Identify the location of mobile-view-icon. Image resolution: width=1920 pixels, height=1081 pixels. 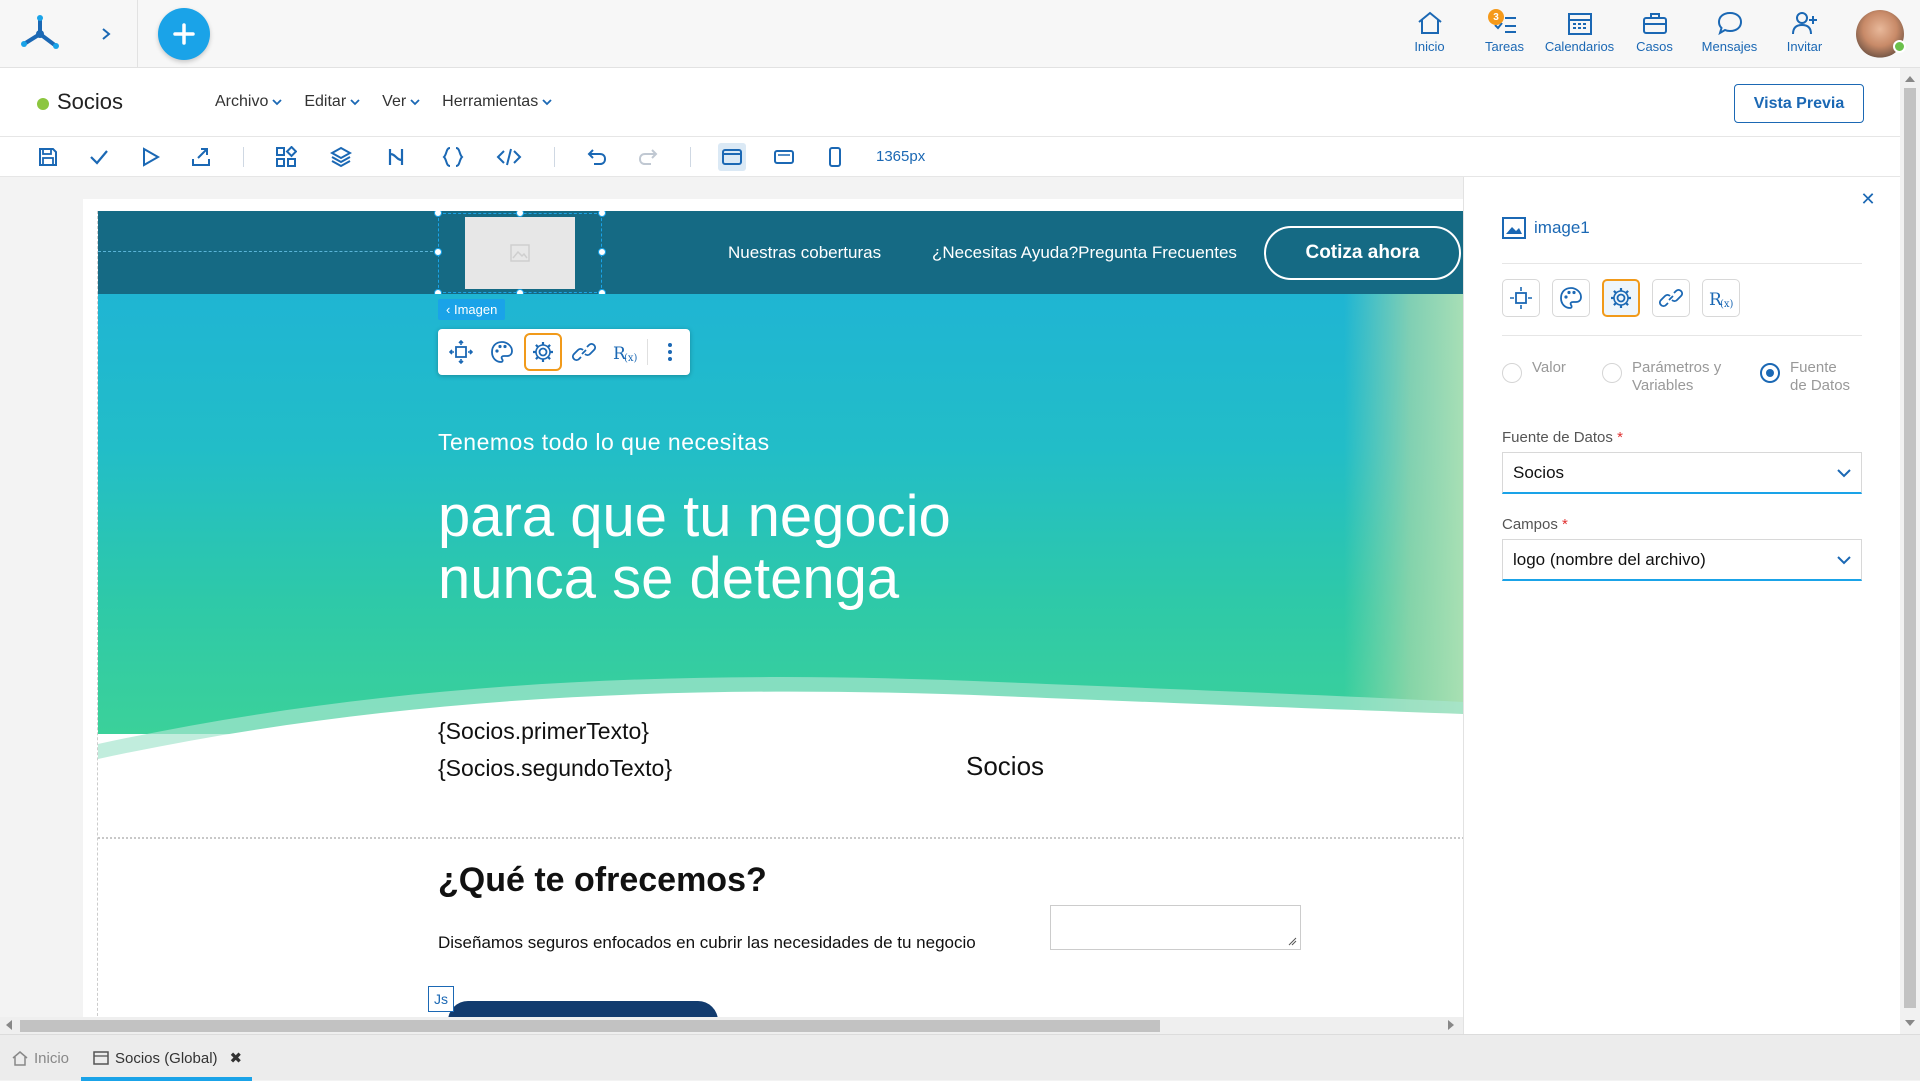
(835, 157).